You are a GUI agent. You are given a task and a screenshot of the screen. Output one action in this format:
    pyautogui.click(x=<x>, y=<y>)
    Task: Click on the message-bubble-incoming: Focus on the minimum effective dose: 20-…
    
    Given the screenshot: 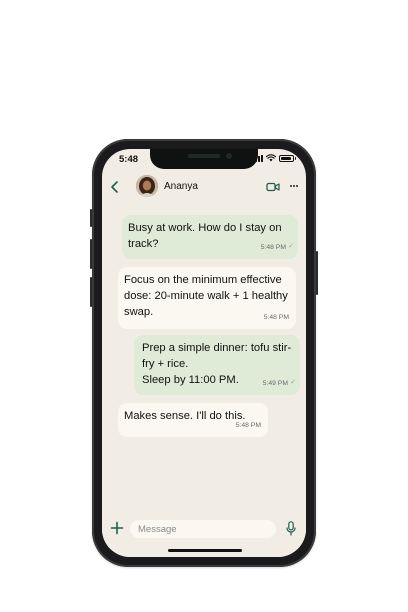 What is the action you would take?
    pyautogui.click(x=207, y=298)
    